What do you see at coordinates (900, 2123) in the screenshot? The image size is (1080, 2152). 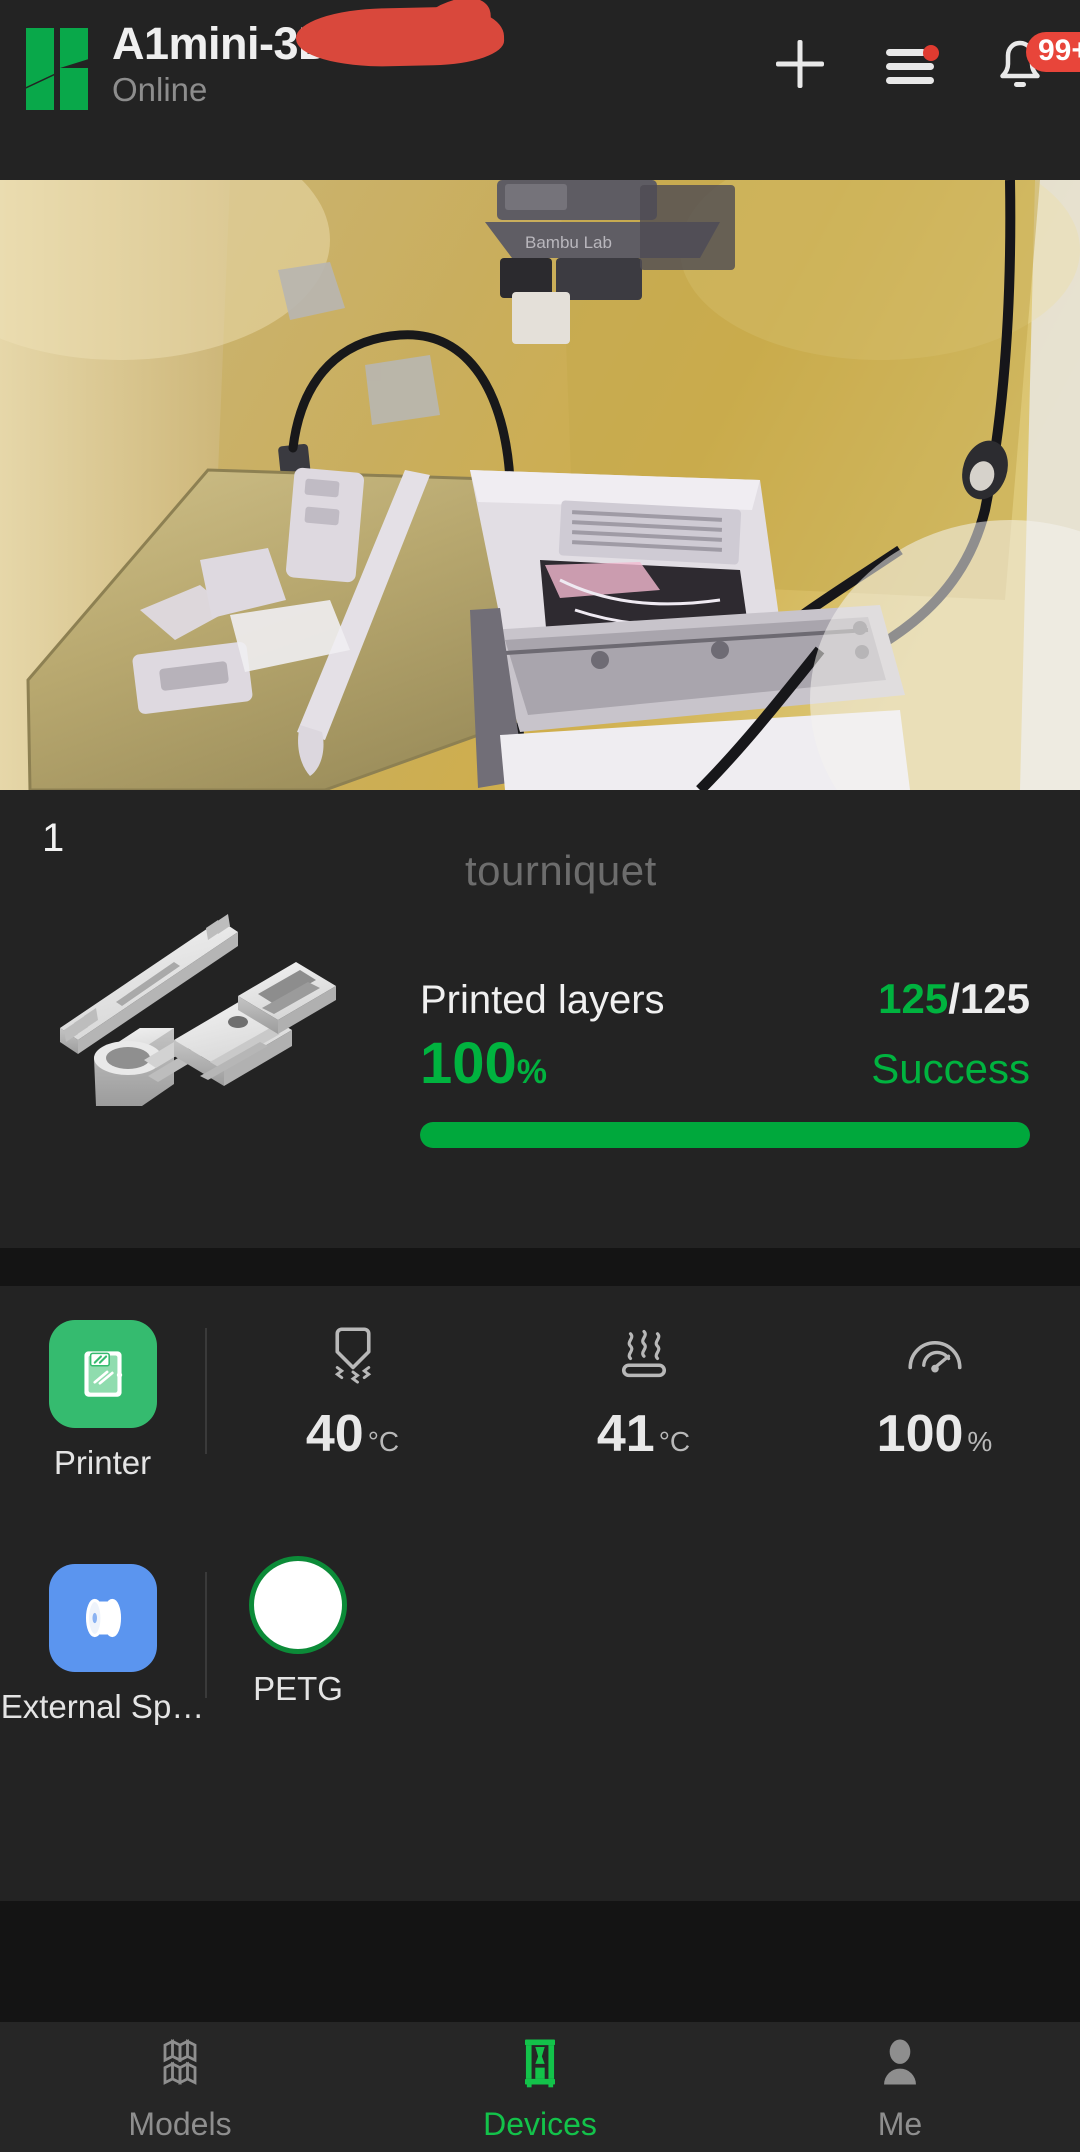 I see `nav-label-me: Me` at bounding box center [900, 2123].